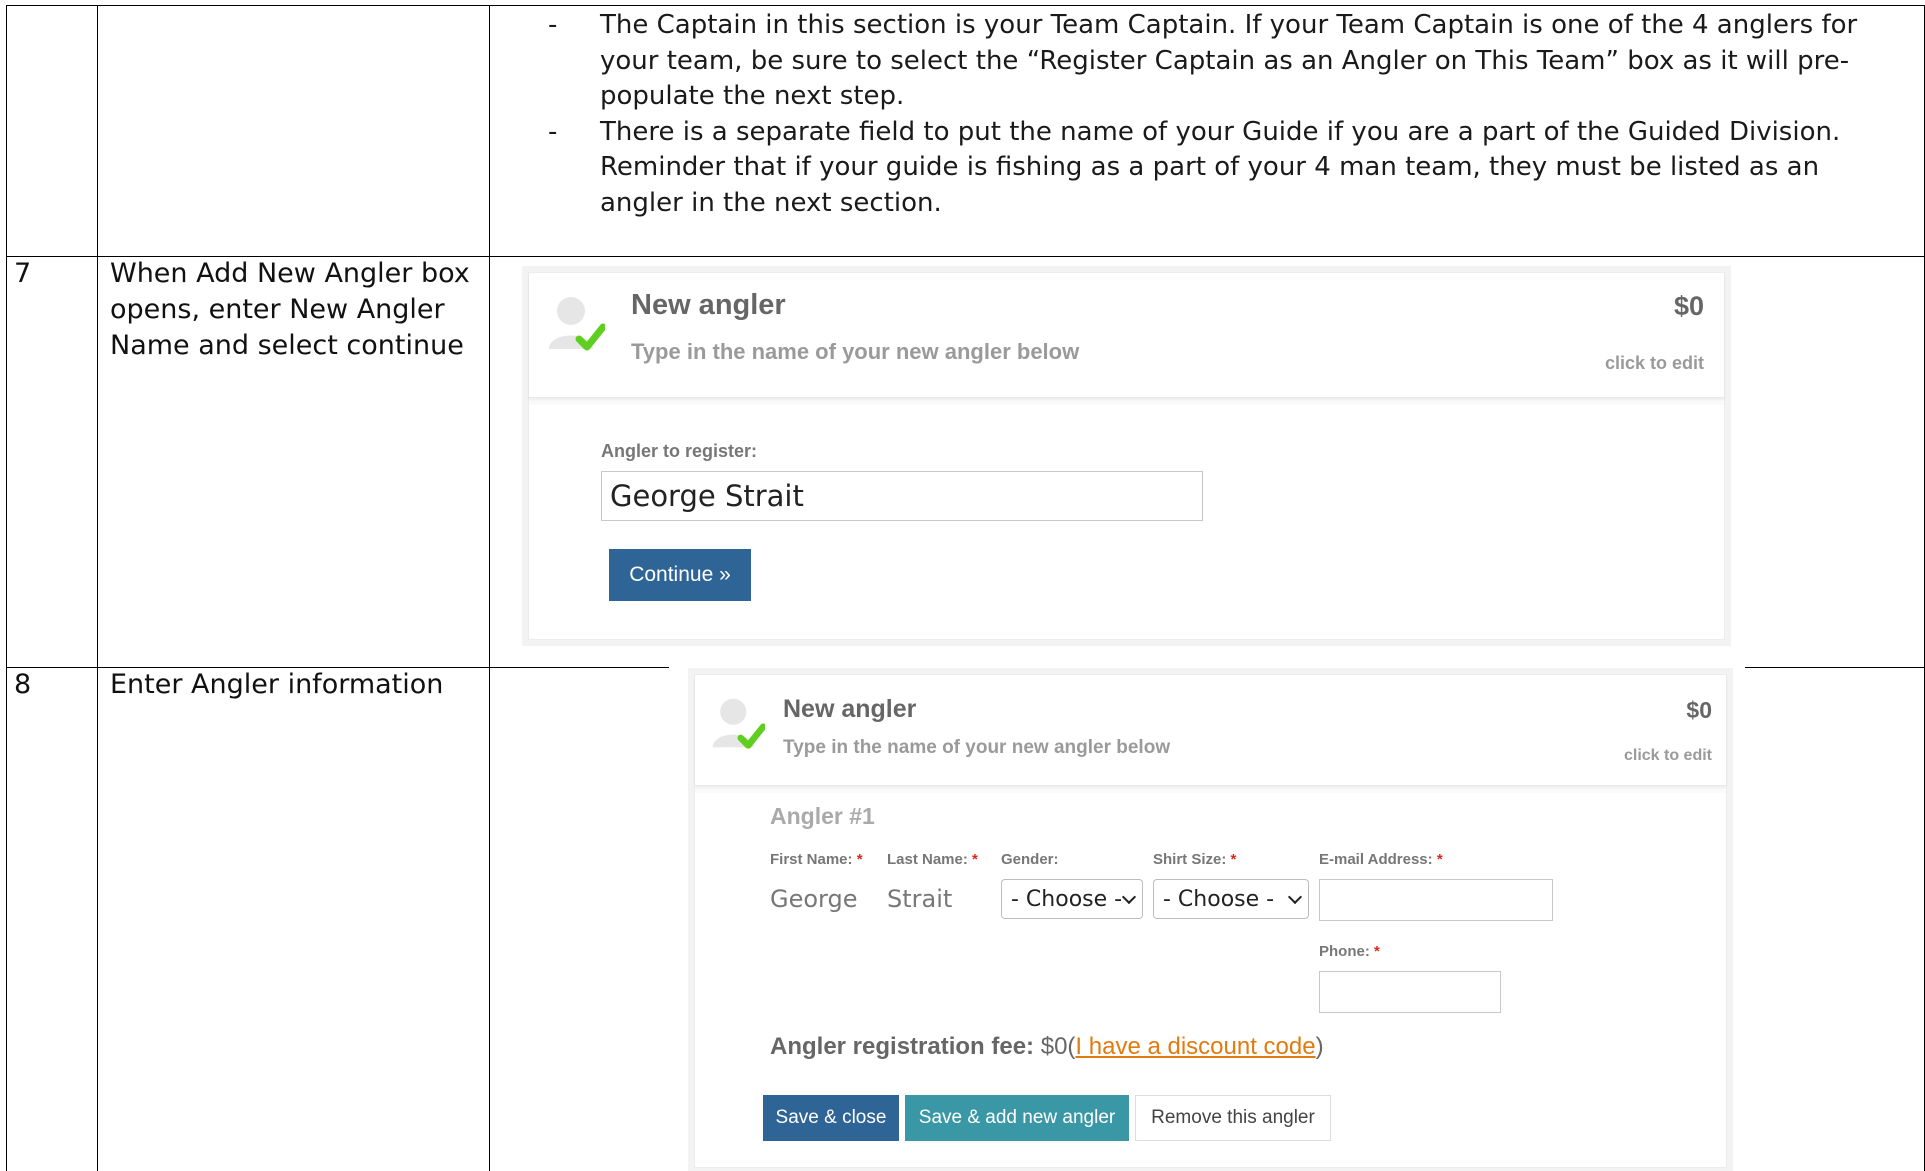  I want to click on continue-button: Continue », so click(680, 575).